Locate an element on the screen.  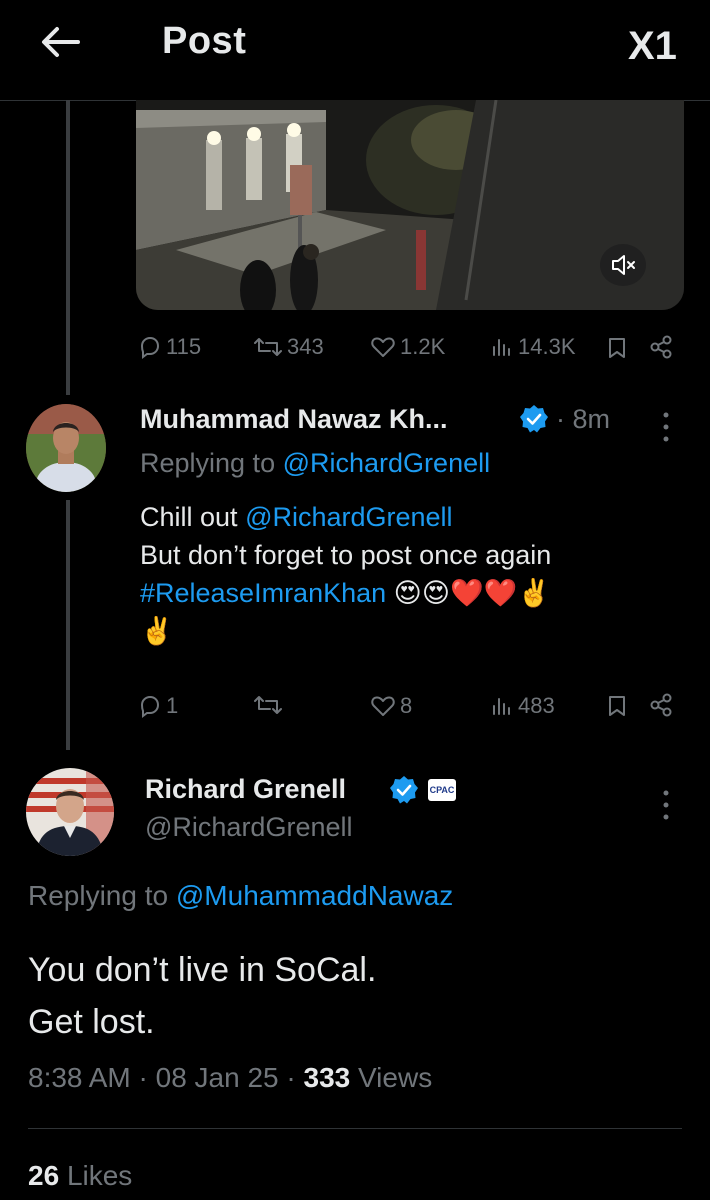
reply-count: 115 is located at coordinates (184, 346).